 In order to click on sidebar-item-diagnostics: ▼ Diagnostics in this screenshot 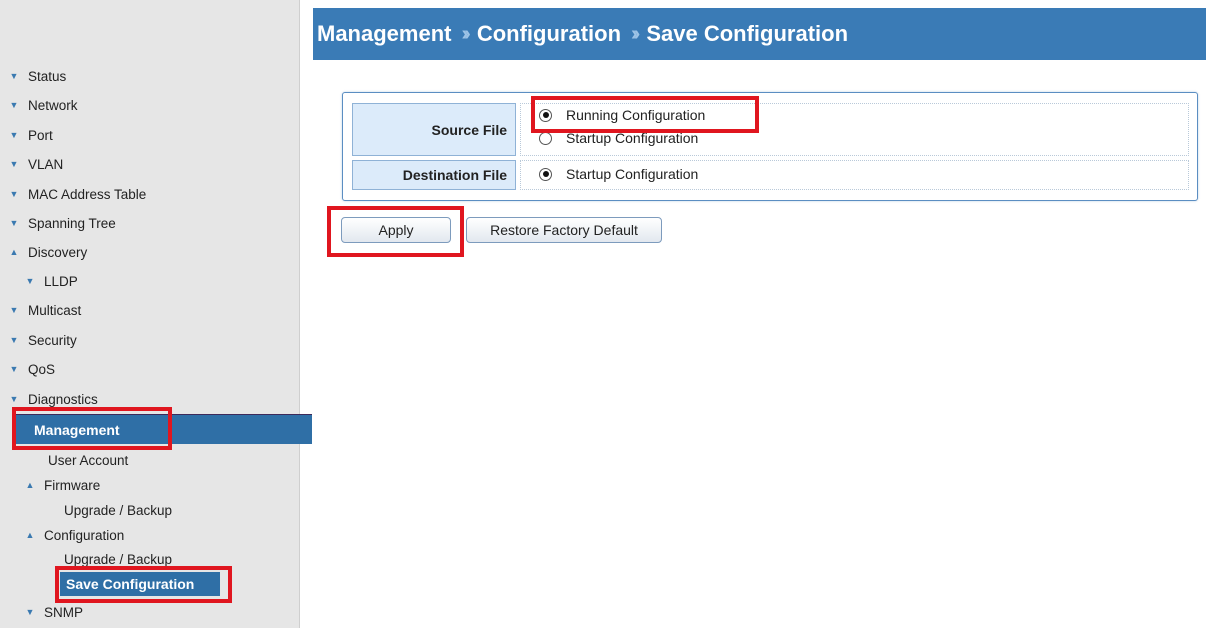, I will do `click(49, 399)`.